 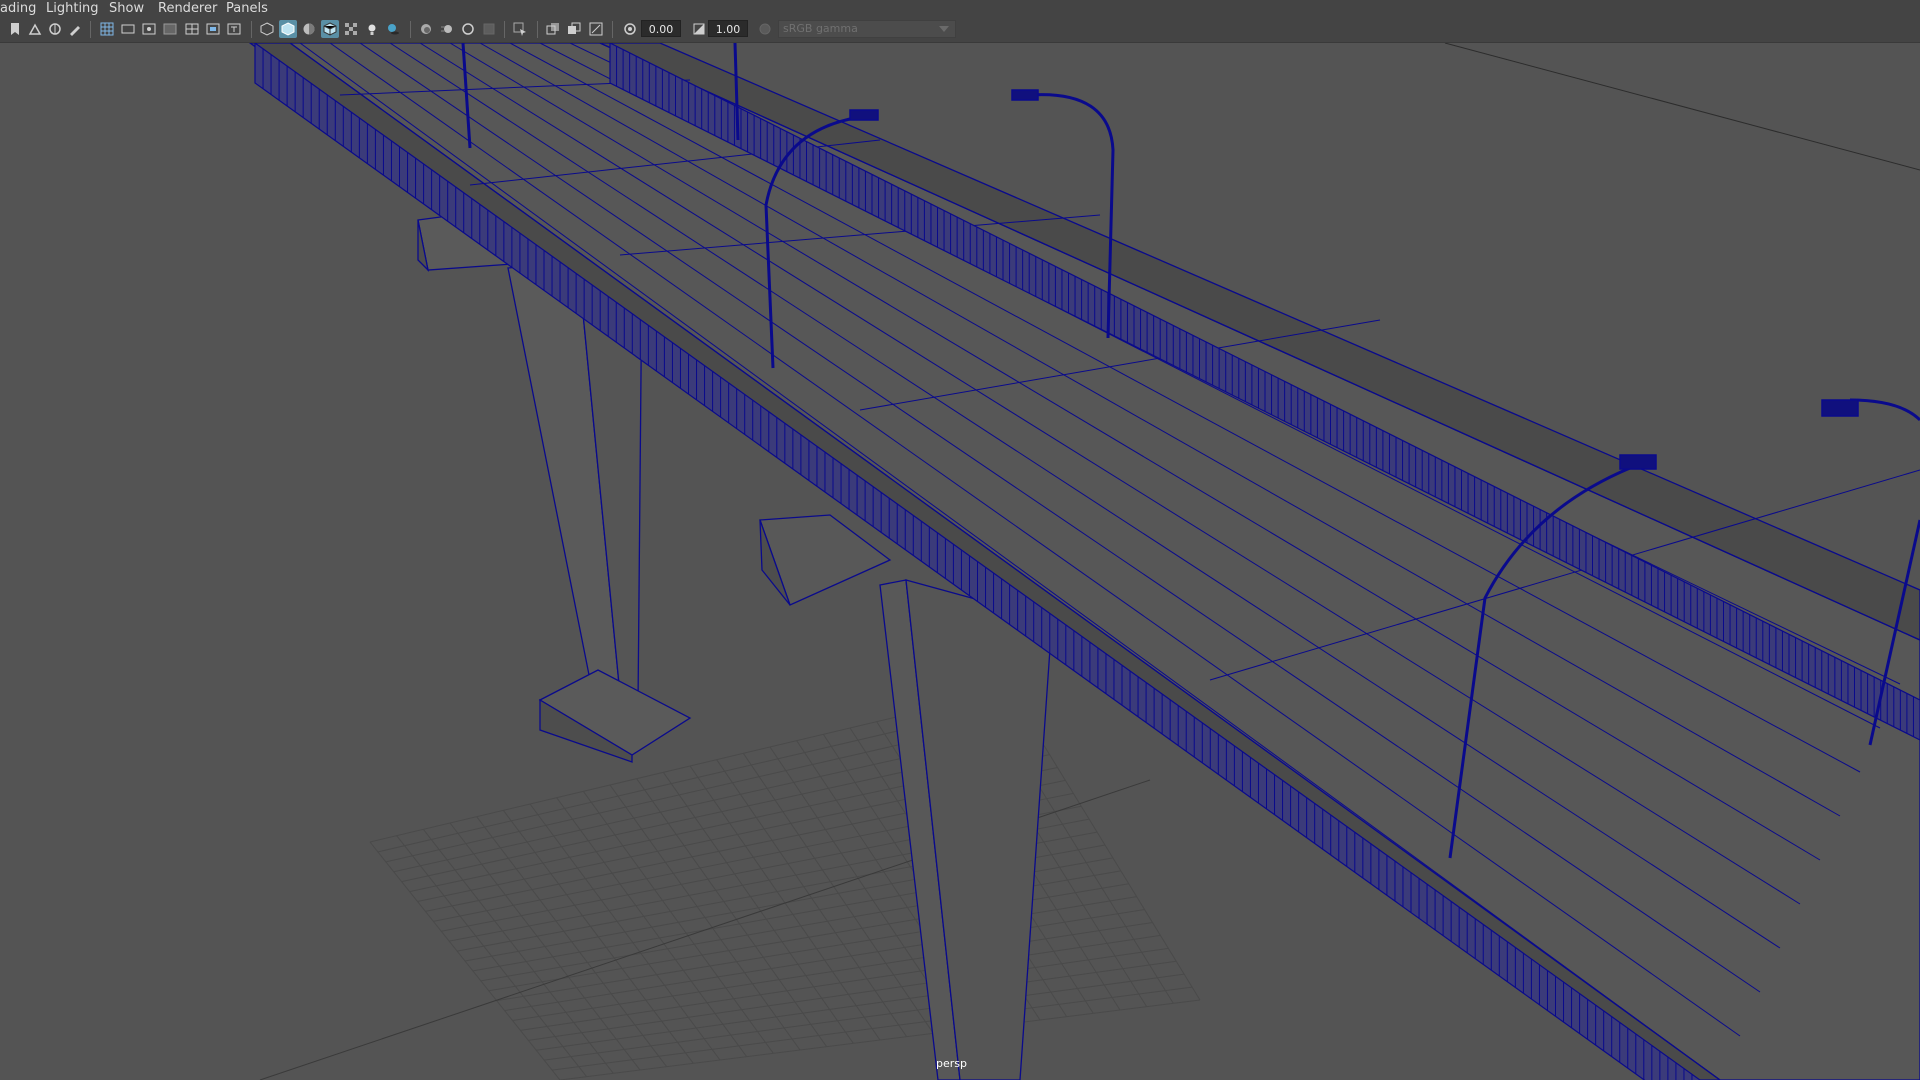 I want to click on anti-aliasing-icon, so click(x=468, y=29).